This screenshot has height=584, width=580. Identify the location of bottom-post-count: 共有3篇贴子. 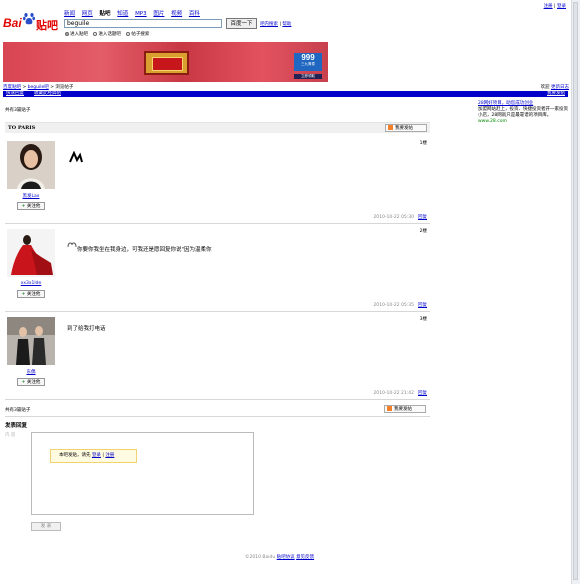
(18, 410).